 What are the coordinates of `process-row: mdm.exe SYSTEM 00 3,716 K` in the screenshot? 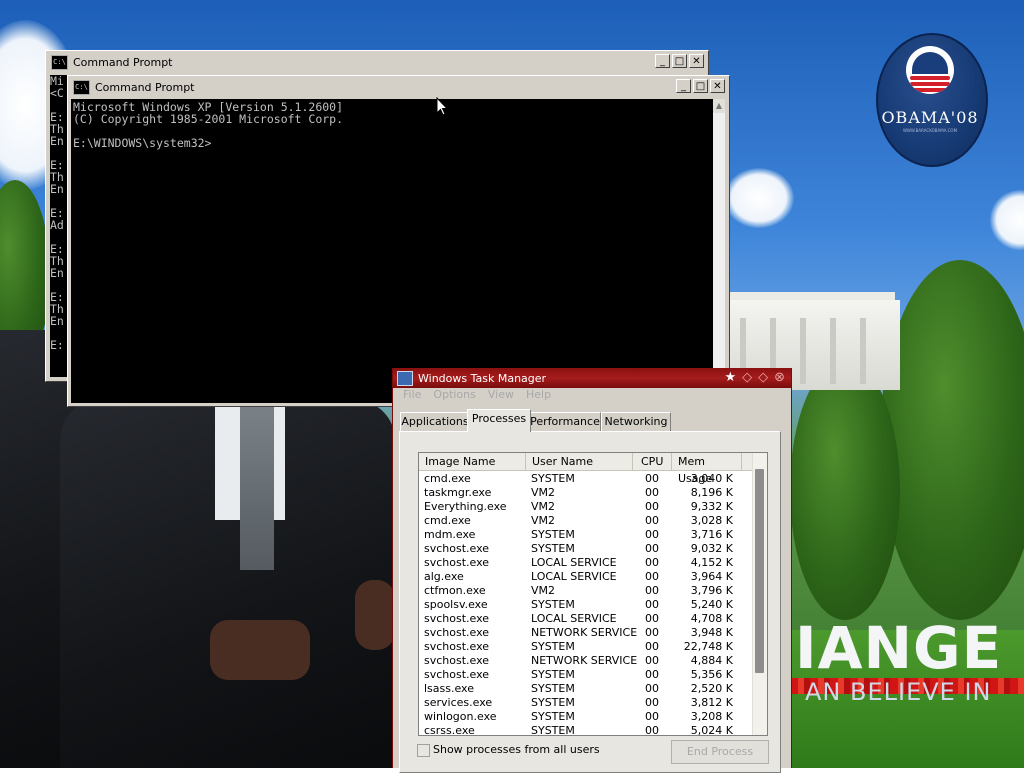 It's located at (587, 535).